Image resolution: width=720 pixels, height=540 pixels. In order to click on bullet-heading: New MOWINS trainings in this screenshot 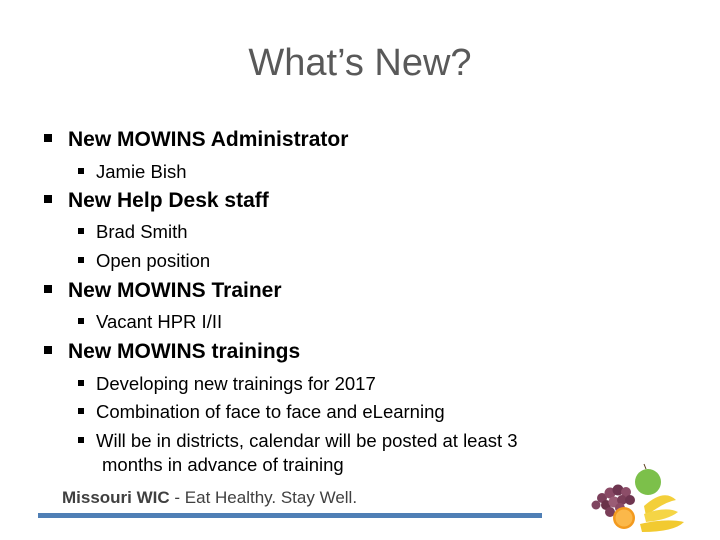, I will do `click(172, 352)`.